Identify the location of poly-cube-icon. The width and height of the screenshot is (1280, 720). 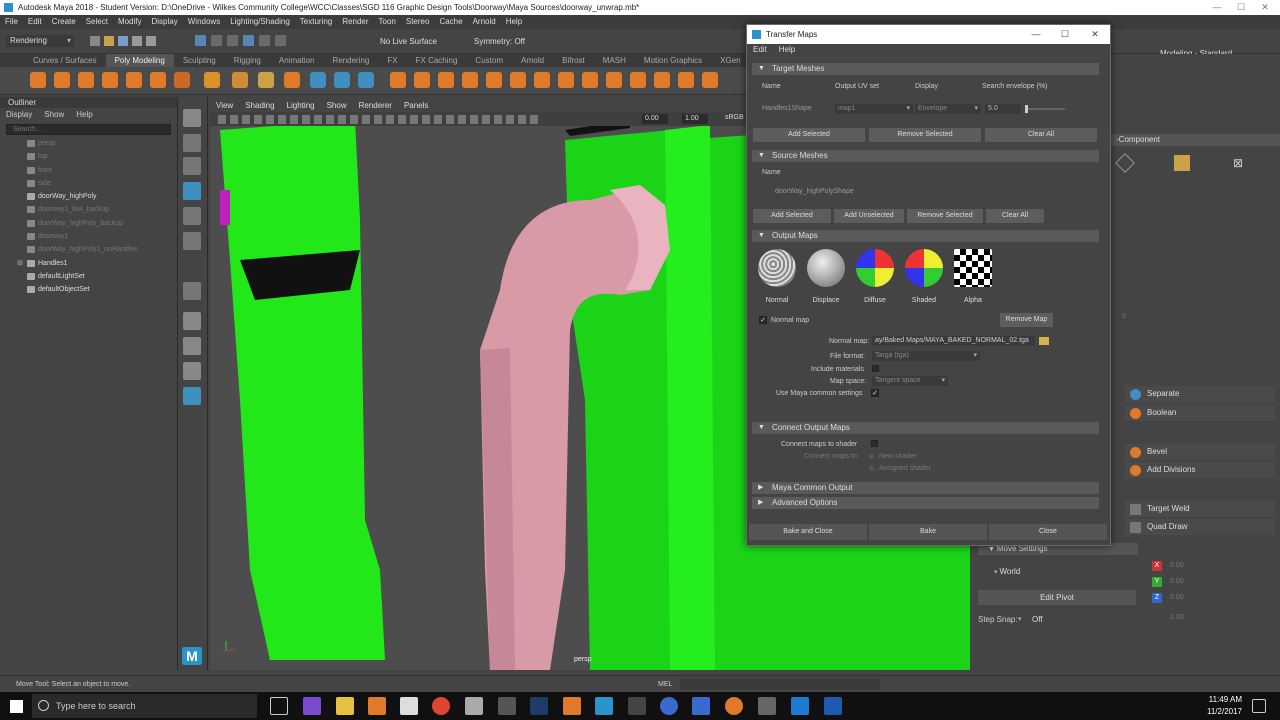
(62, 80).